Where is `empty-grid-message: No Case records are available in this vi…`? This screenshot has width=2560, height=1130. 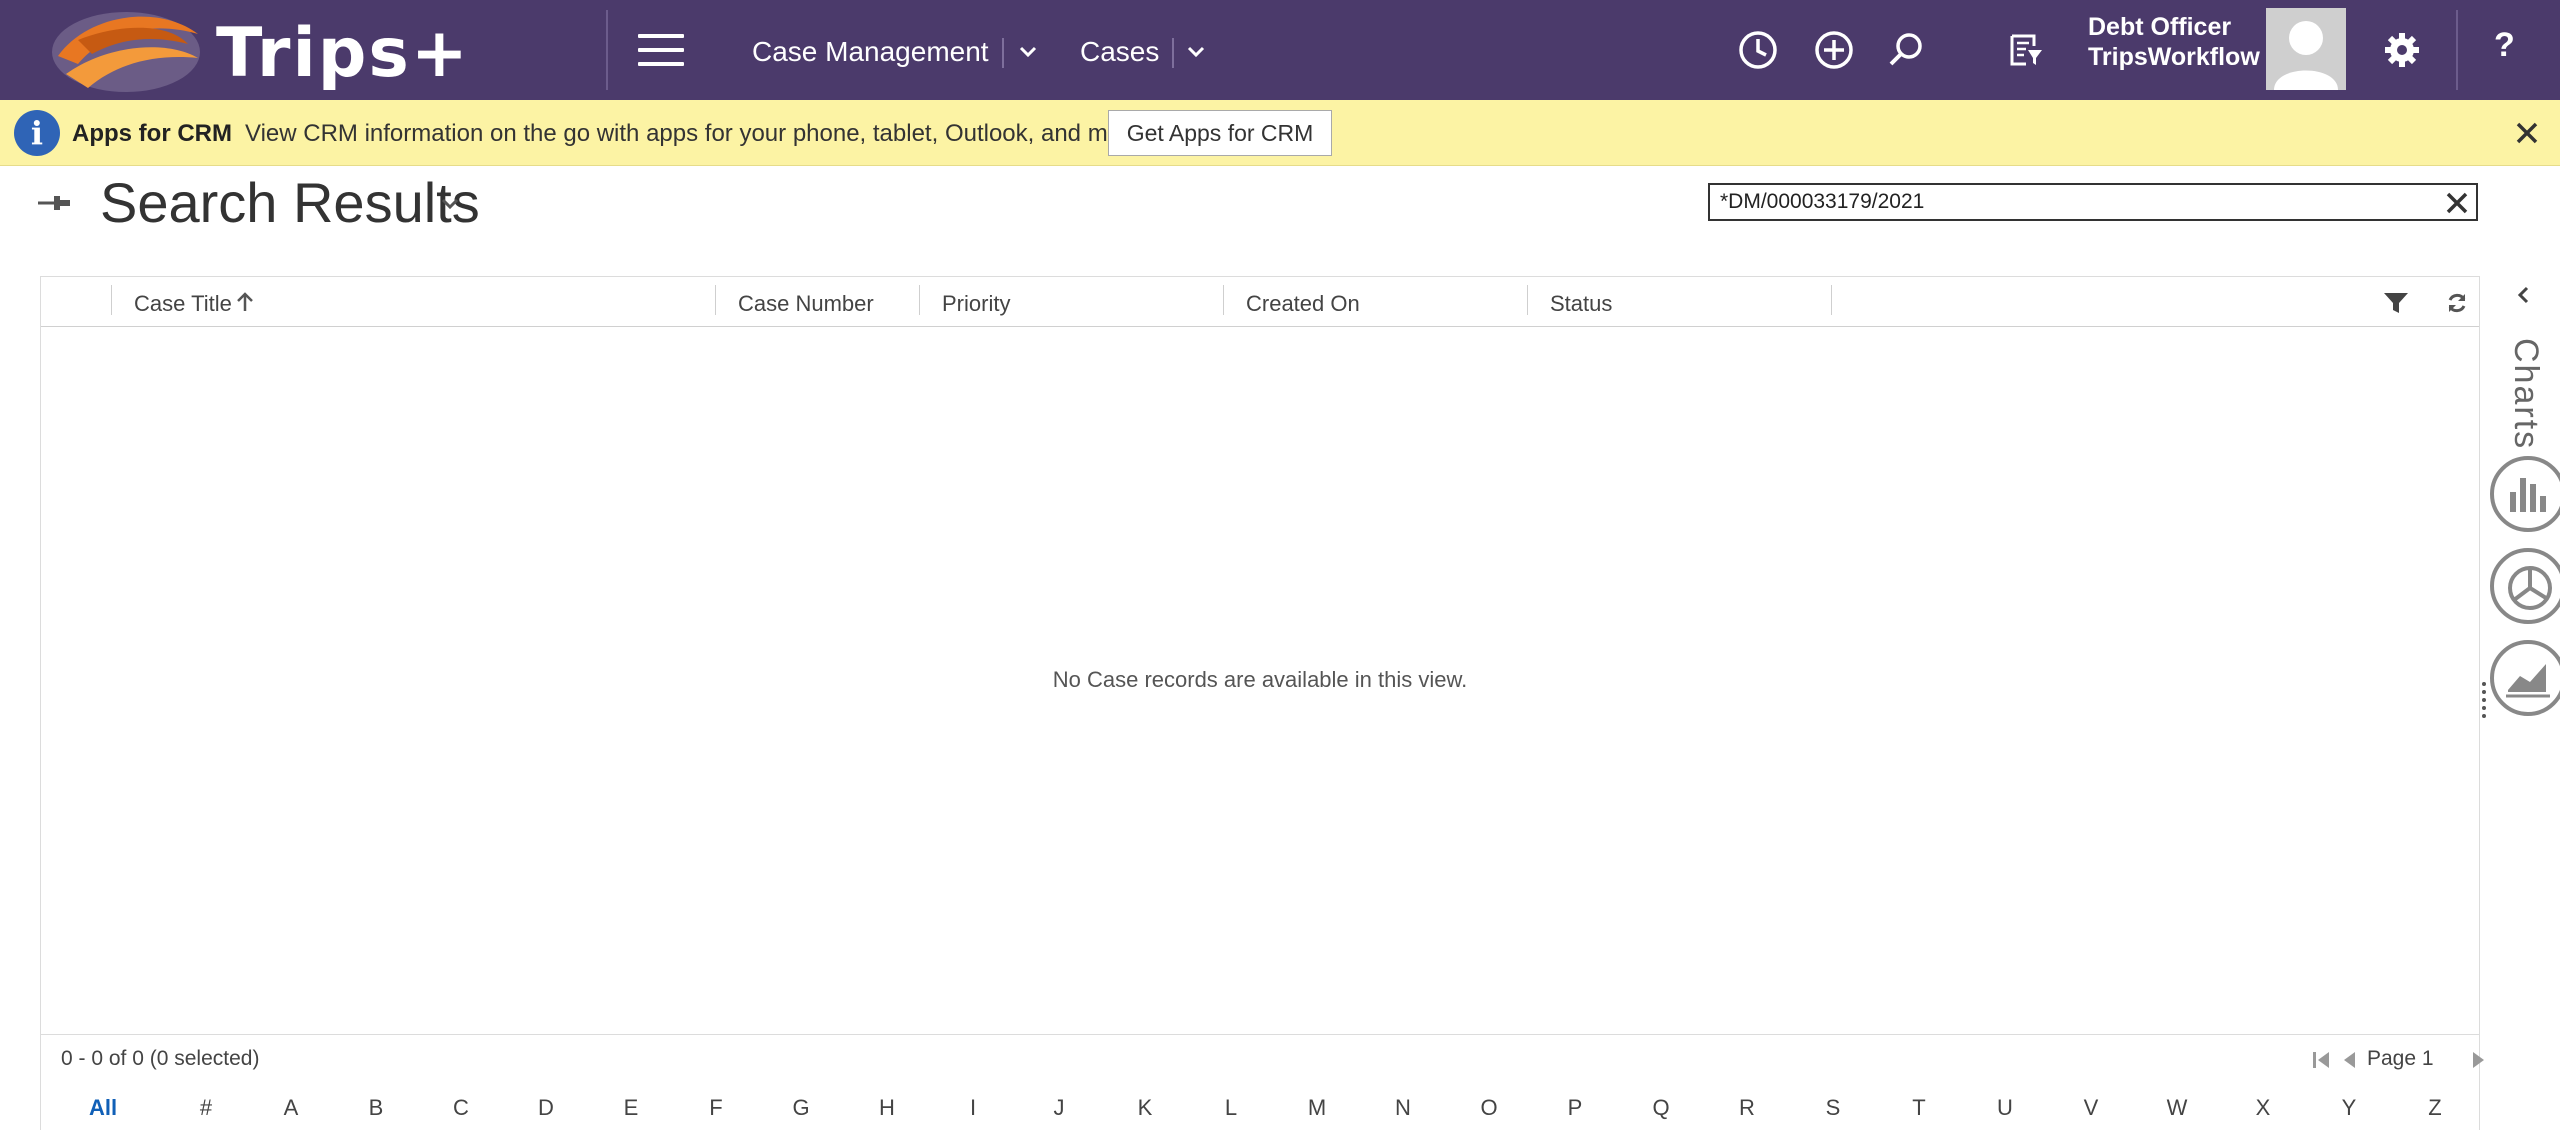 empty-grid-message: No Case records are available in this vi… is located at coordinates (1260, 679).